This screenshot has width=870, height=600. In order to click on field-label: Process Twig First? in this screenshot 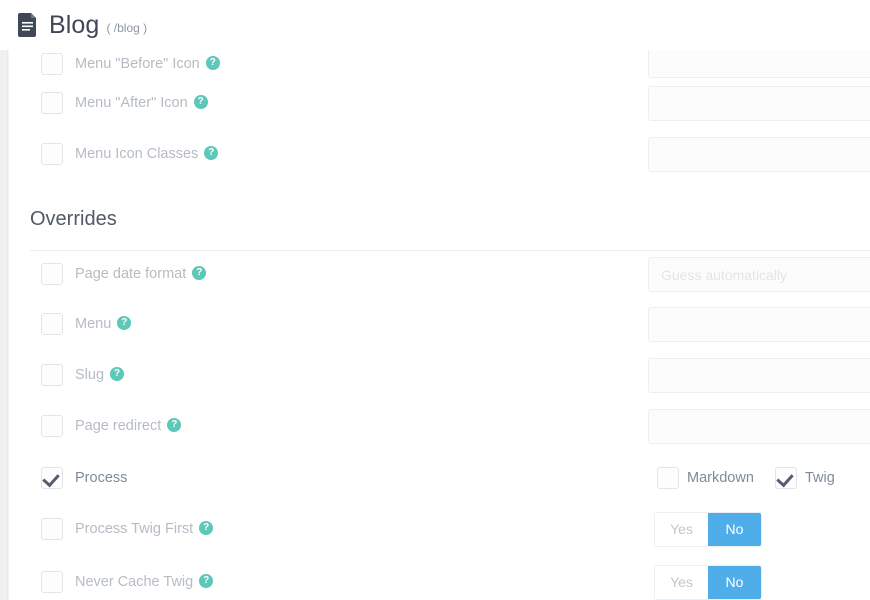, I will do `click(144, 529)`.